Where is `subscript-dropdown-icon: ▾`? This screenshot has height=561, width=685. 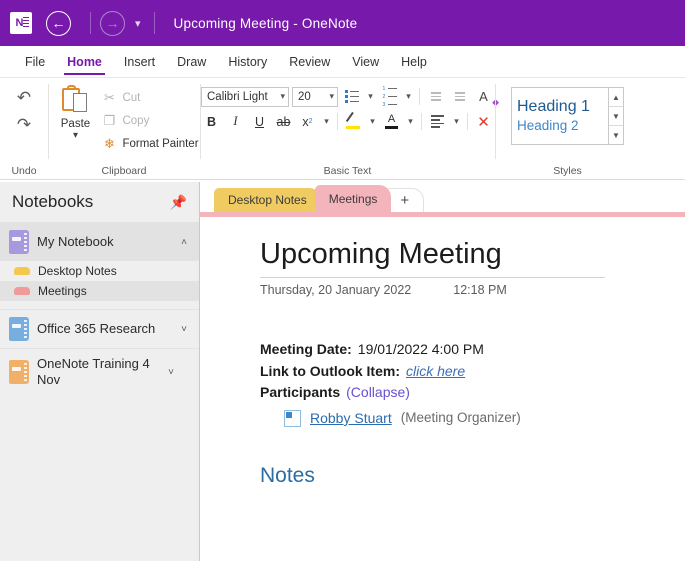
subscript-dropdown-icon: ▾ is located at coordinates (326, 121).